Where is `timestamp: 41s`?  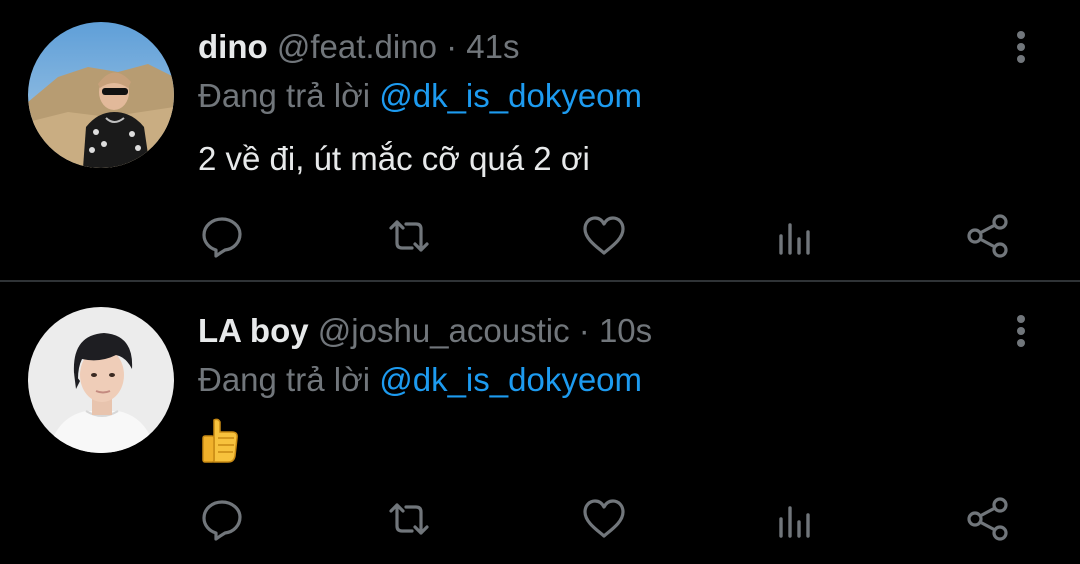 timestamp: 41s is located at coordinates (492, 46).